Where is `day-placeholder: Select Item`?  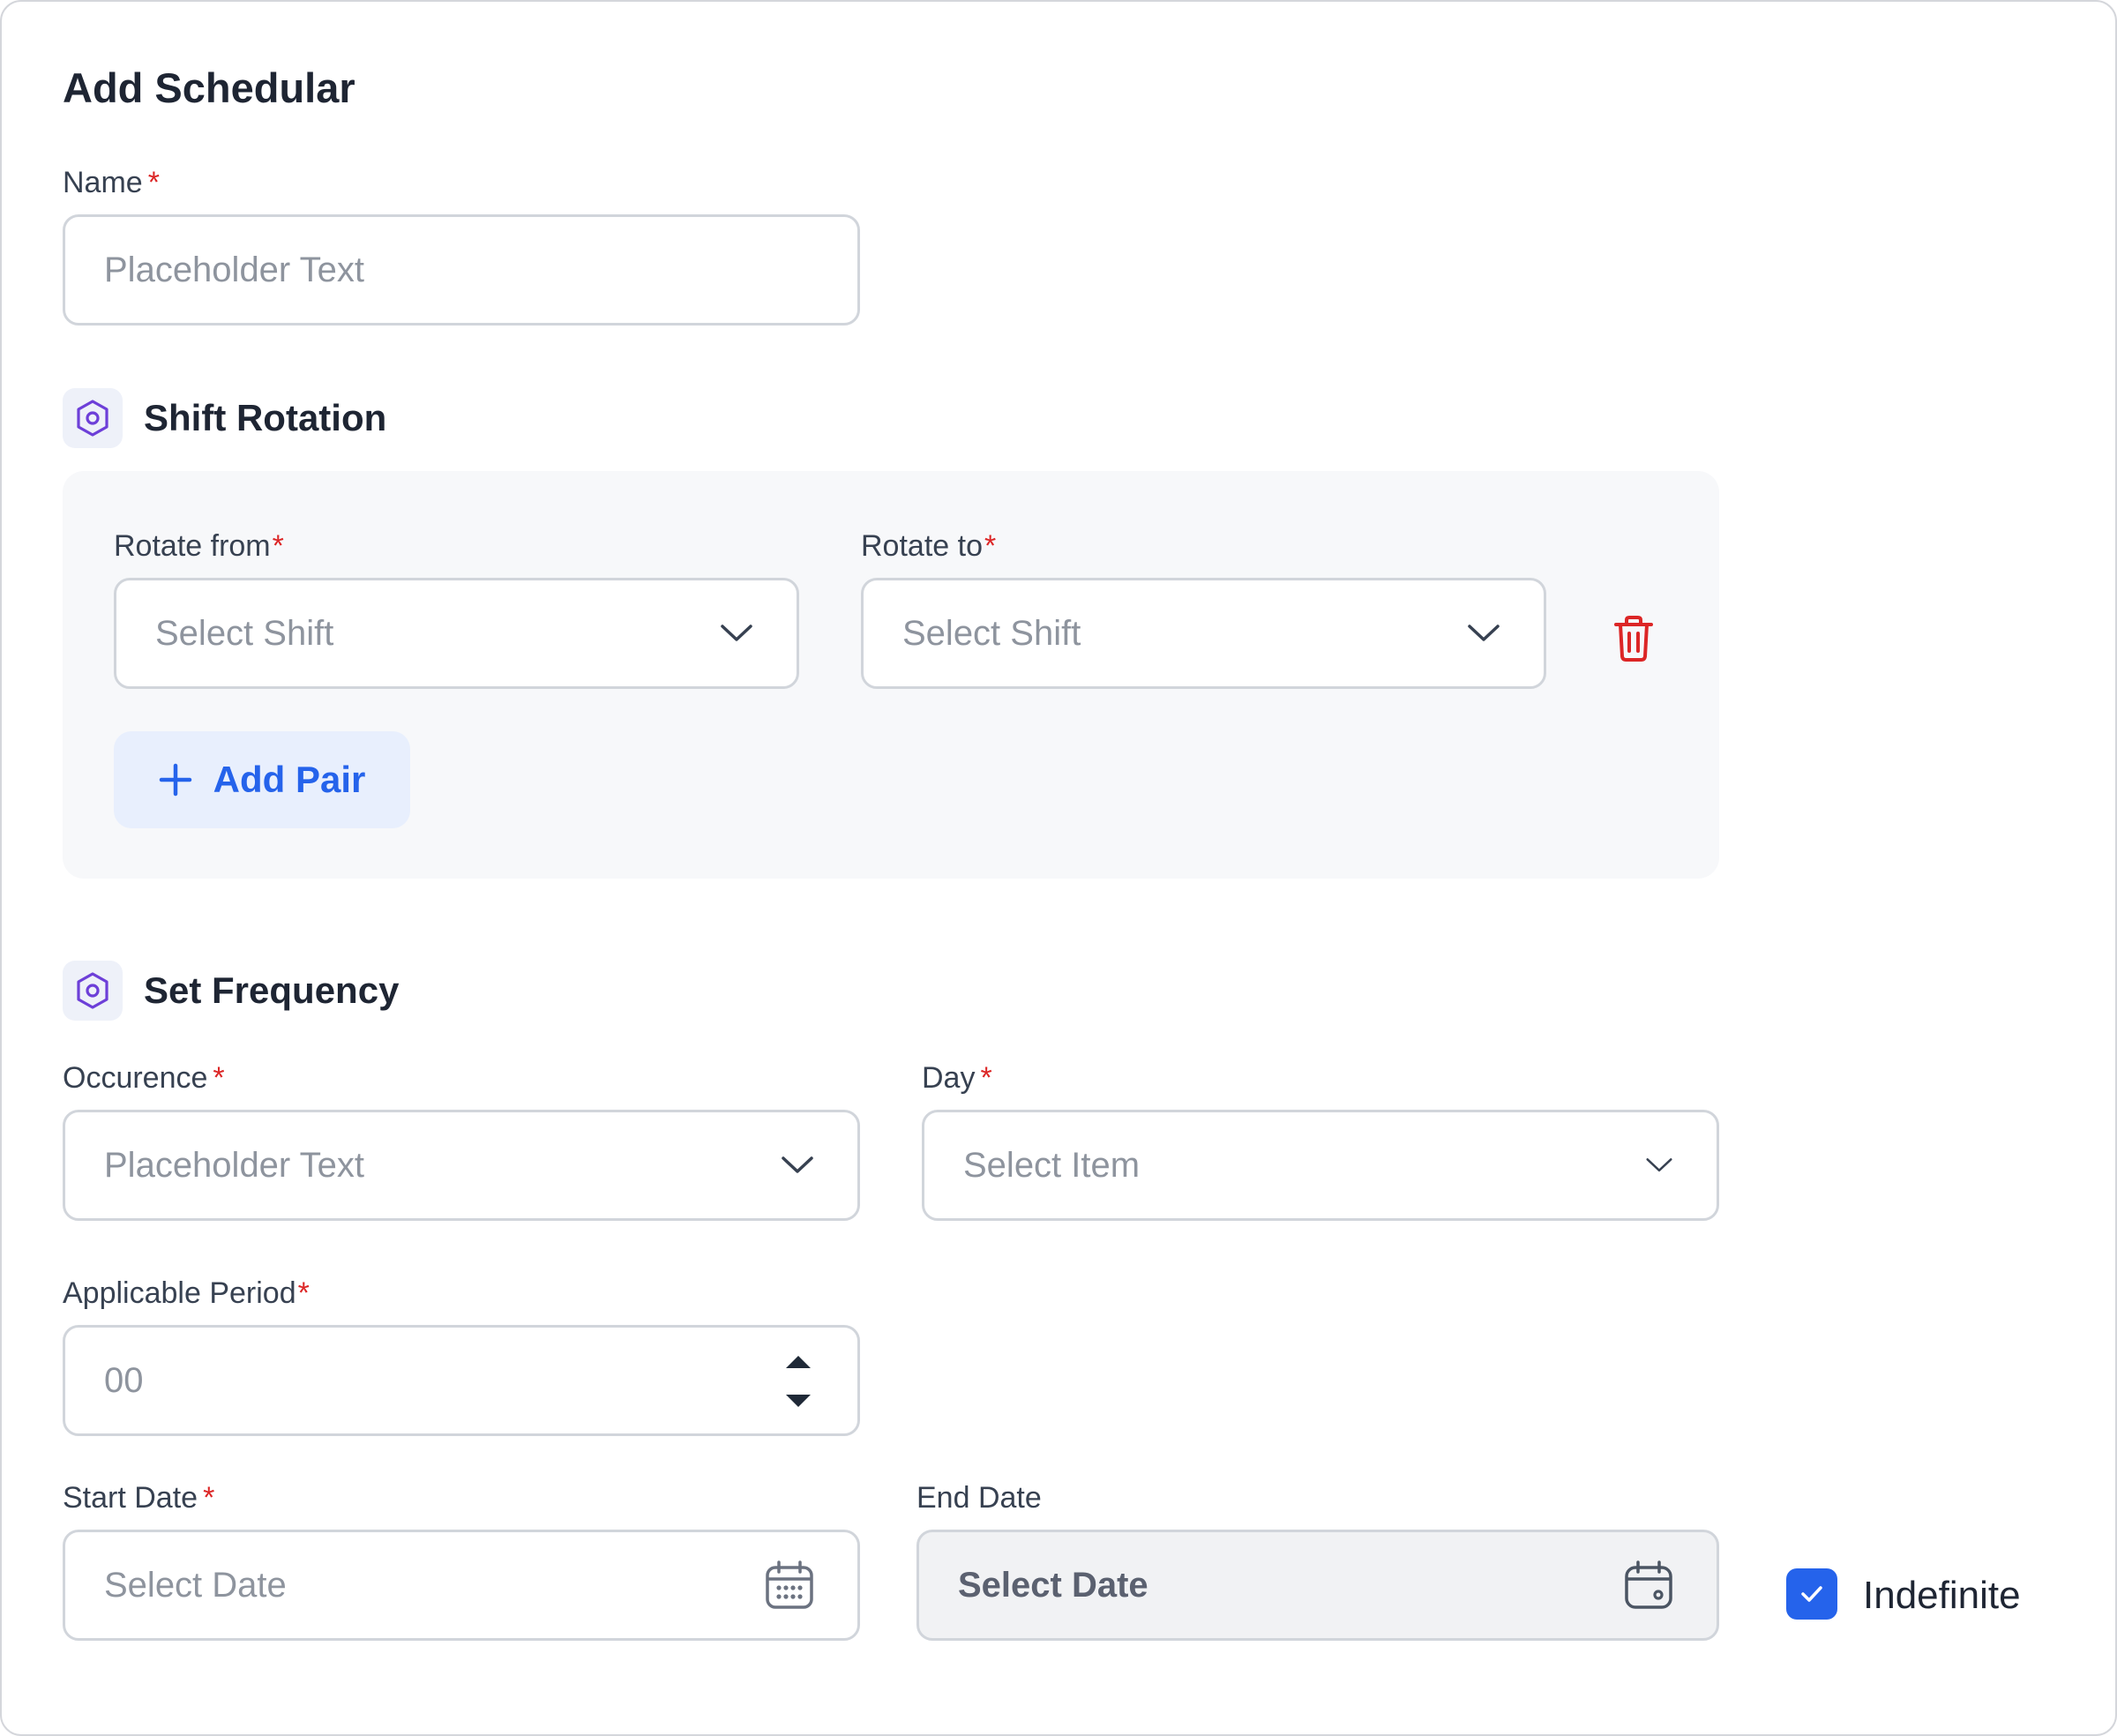 day-placeholder: Select Item is located at coordinates (1052, 1165).